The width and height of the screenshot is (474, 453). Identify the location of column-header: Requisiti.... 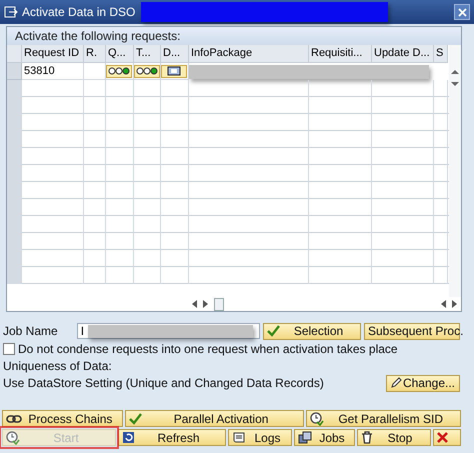
(340, 54).